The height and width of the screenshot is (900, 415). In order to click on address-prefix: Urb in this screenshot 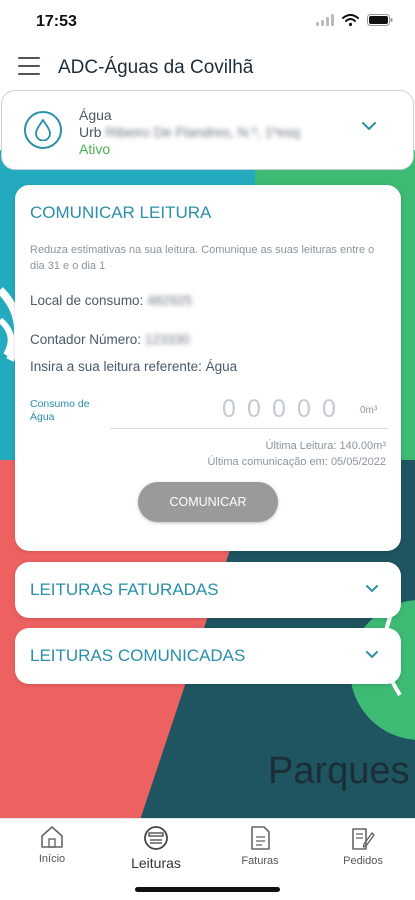, I will do `click(90, 132)`.